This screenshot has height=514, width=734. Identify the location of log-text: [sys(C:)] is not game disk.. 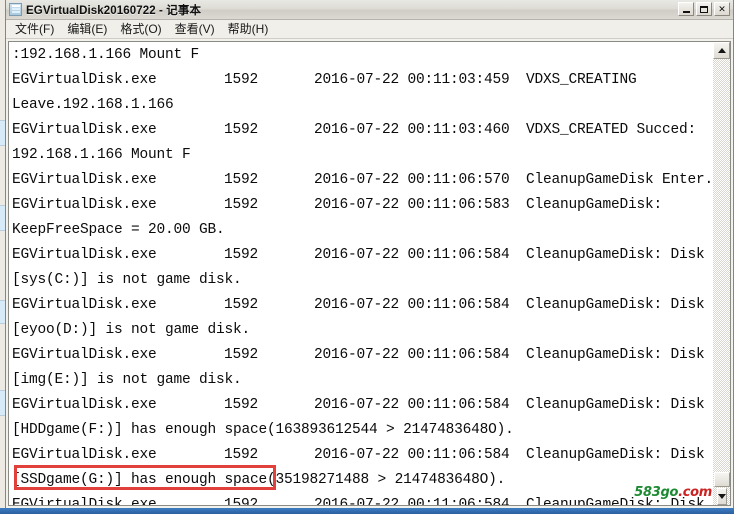
(127, 280).